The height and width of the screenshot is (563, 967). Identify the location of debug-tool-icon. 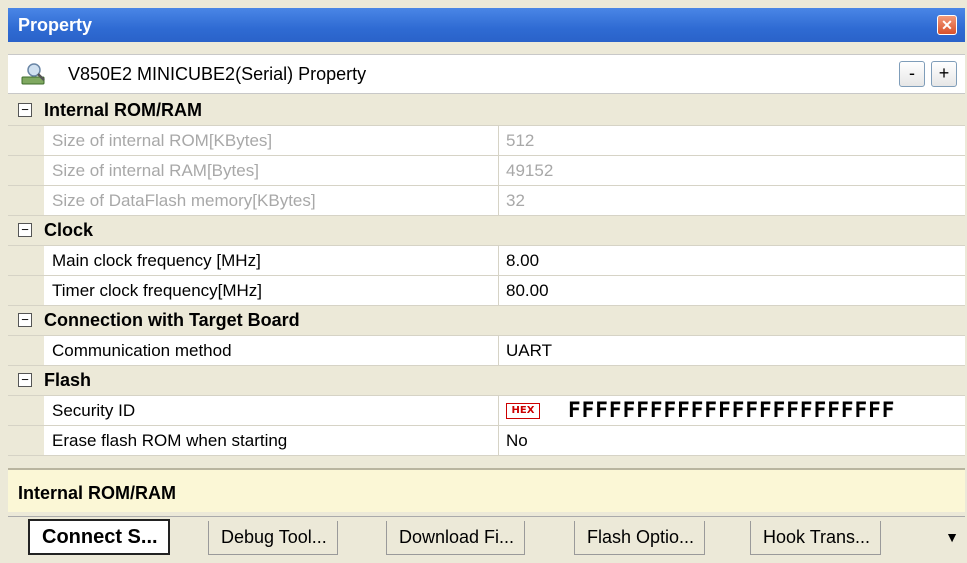
(33, 74).